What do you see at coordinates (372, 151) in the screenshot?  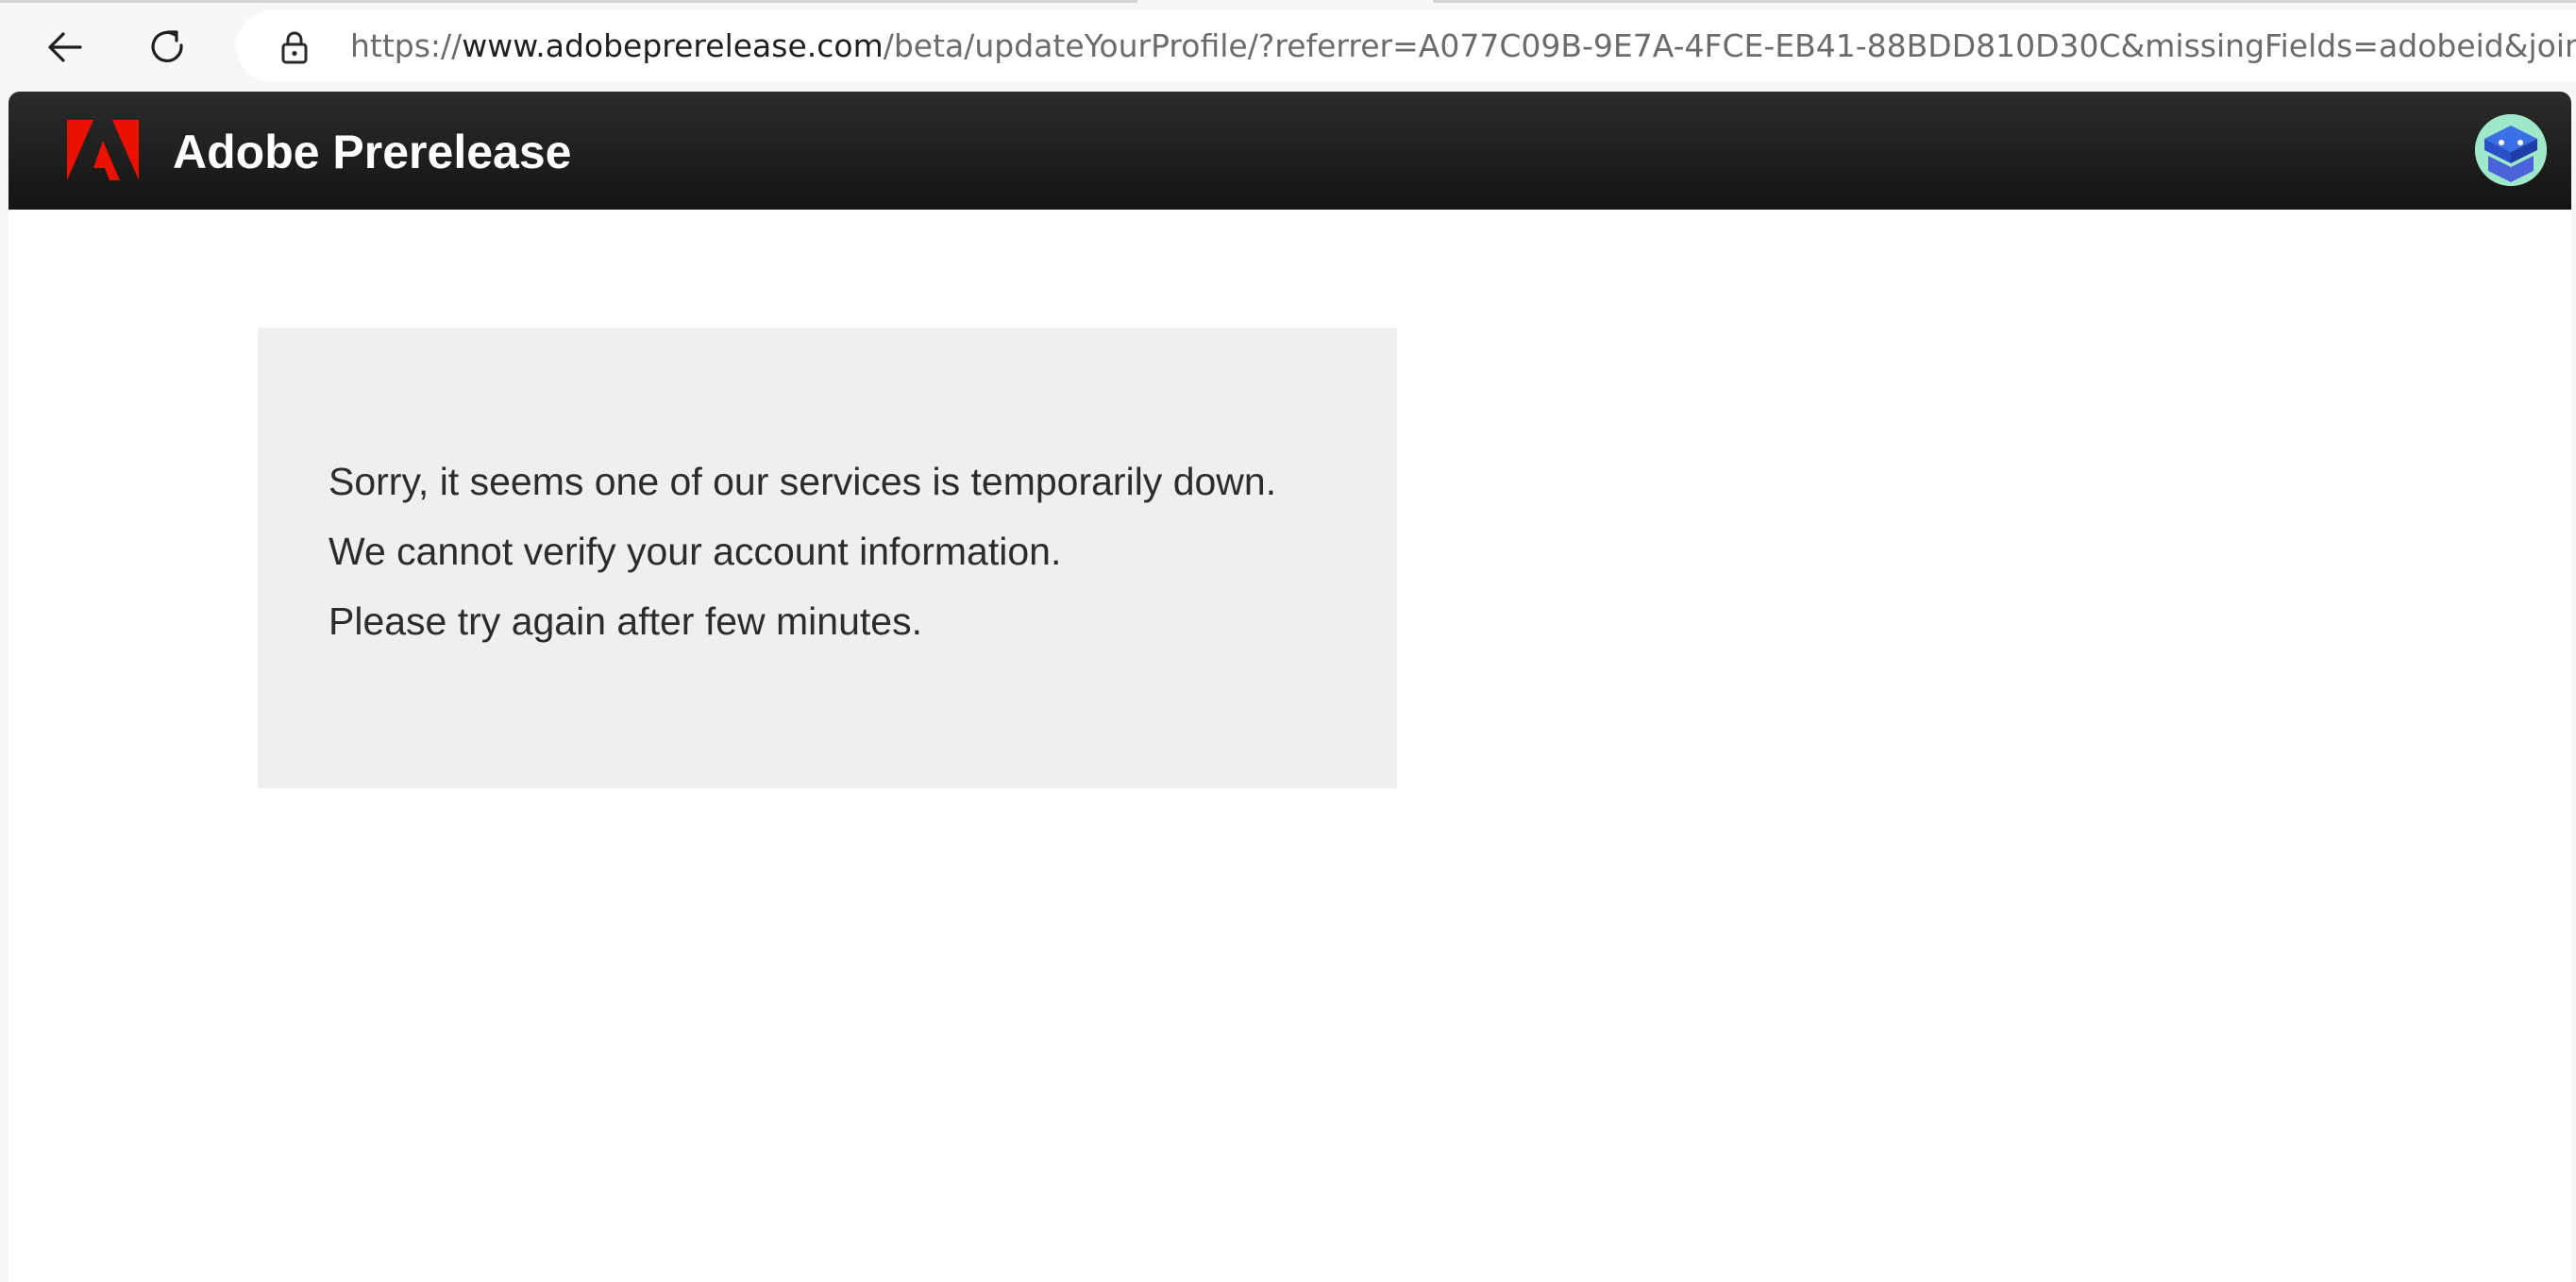 I see `site-title: Adobe Prerelease` at bounding box center [372, 151].